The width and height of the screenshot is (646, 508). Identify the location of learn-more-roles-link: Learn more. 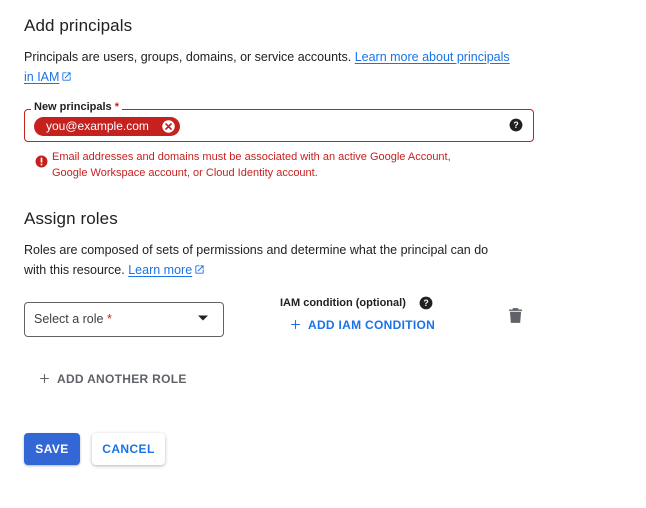
(166, 270).